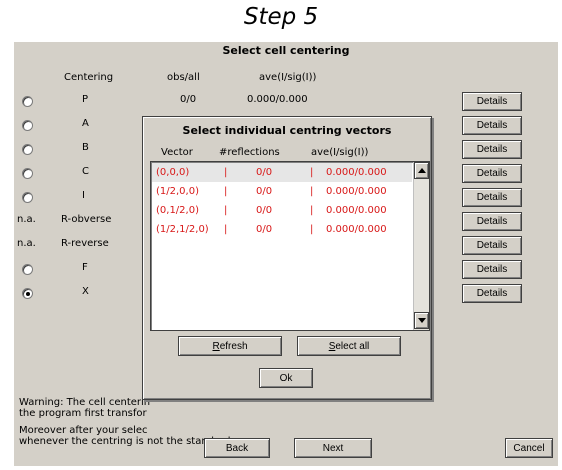 This screenshot has height=470, width=562. Describe the element at coordinates (85, 402) in the screenshot. I see `warning-line-1: Warning: The cell centerin` at that location.